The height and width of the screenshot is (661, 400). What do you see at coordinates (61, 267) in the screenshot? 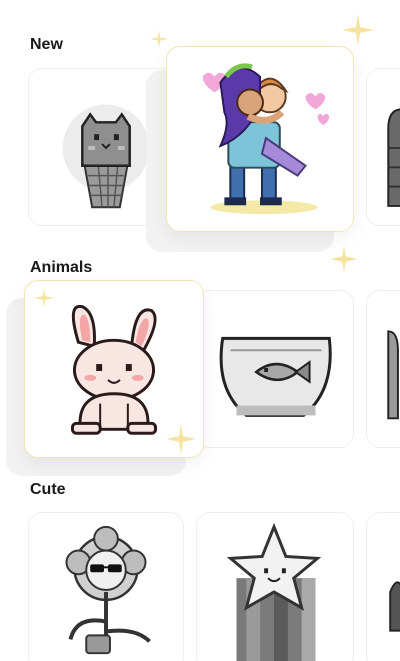
I see `section-title-animals: Animals` at bounding box center [61, 267].